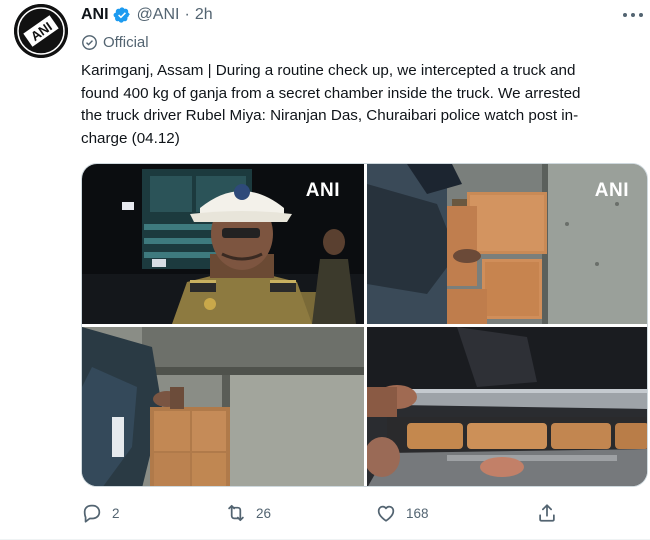 Image resolution: width=650 pixels, height=540 pixels. What do you see at coordinates (126, 42) in the screenshot?
I see `official-text: Official` at bounding box center [126, 42].